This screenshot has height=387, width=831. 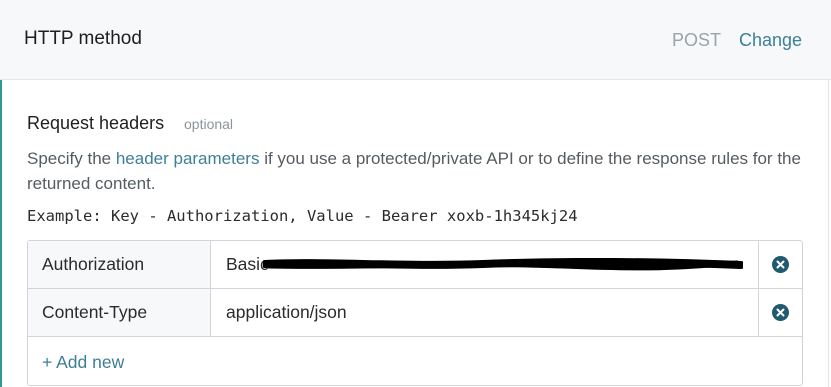 I want to click on change-method-link: Change, so click(x=770, y=40).